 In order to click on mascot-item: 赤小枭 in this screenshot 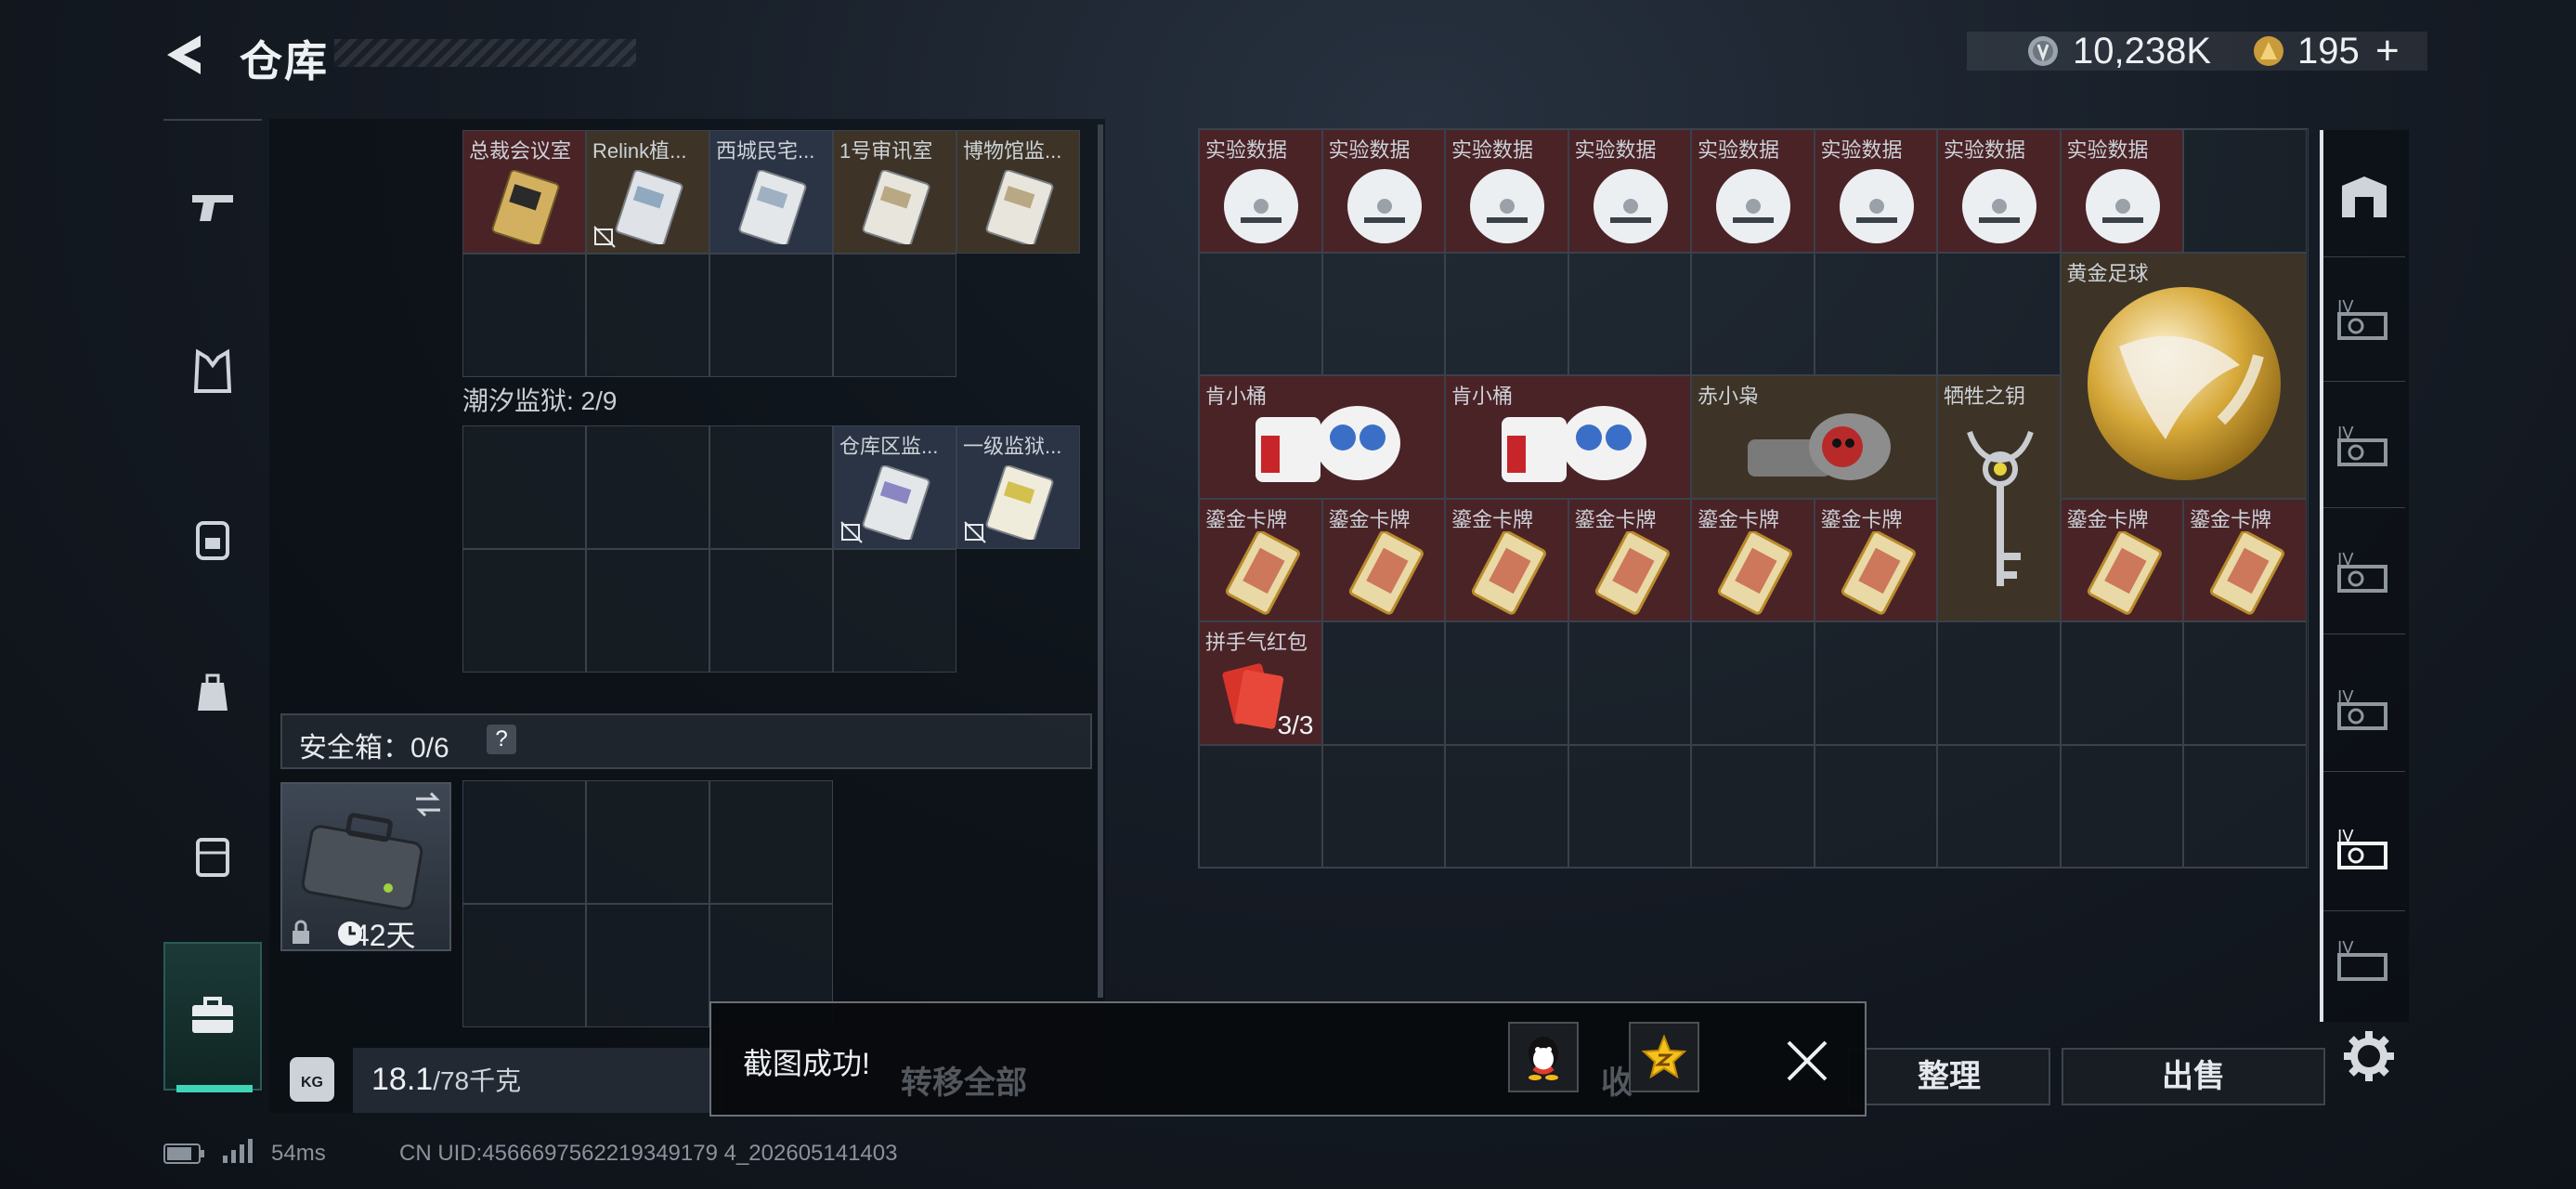, I will do `click(1814, 437)`.